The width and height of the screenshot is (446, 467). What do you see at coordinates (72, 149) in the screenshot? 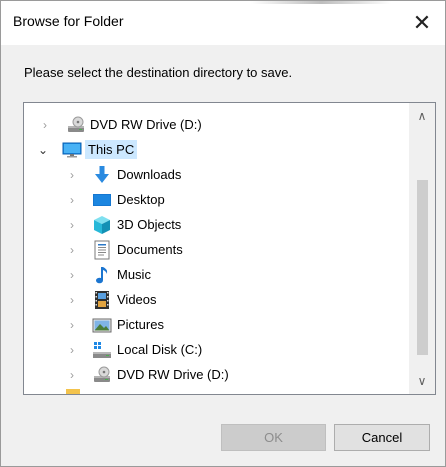
I see `this-pc-icon` at bounding box center [72, 149].